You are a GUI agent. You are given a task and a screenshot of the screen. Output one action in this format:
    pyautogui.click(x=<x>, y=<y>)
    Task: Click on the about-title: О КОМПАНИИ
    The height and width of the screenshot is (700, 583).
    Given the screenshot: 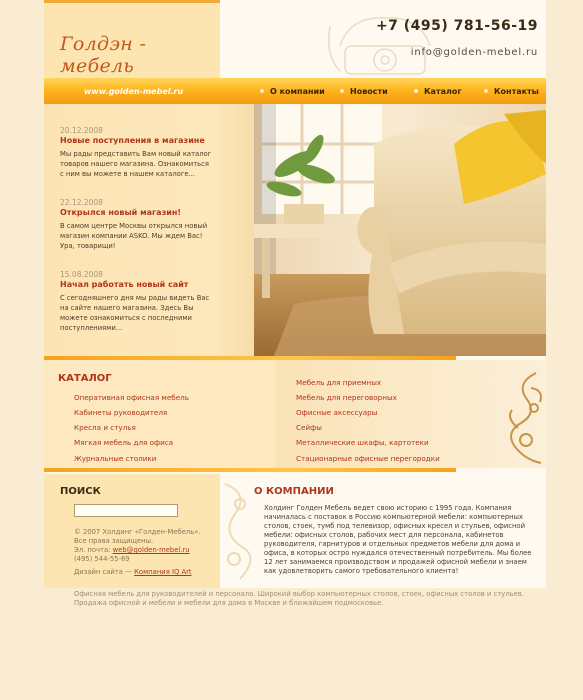 What is the action you would take?
    pyautogui.click(x=294, y=491)
    